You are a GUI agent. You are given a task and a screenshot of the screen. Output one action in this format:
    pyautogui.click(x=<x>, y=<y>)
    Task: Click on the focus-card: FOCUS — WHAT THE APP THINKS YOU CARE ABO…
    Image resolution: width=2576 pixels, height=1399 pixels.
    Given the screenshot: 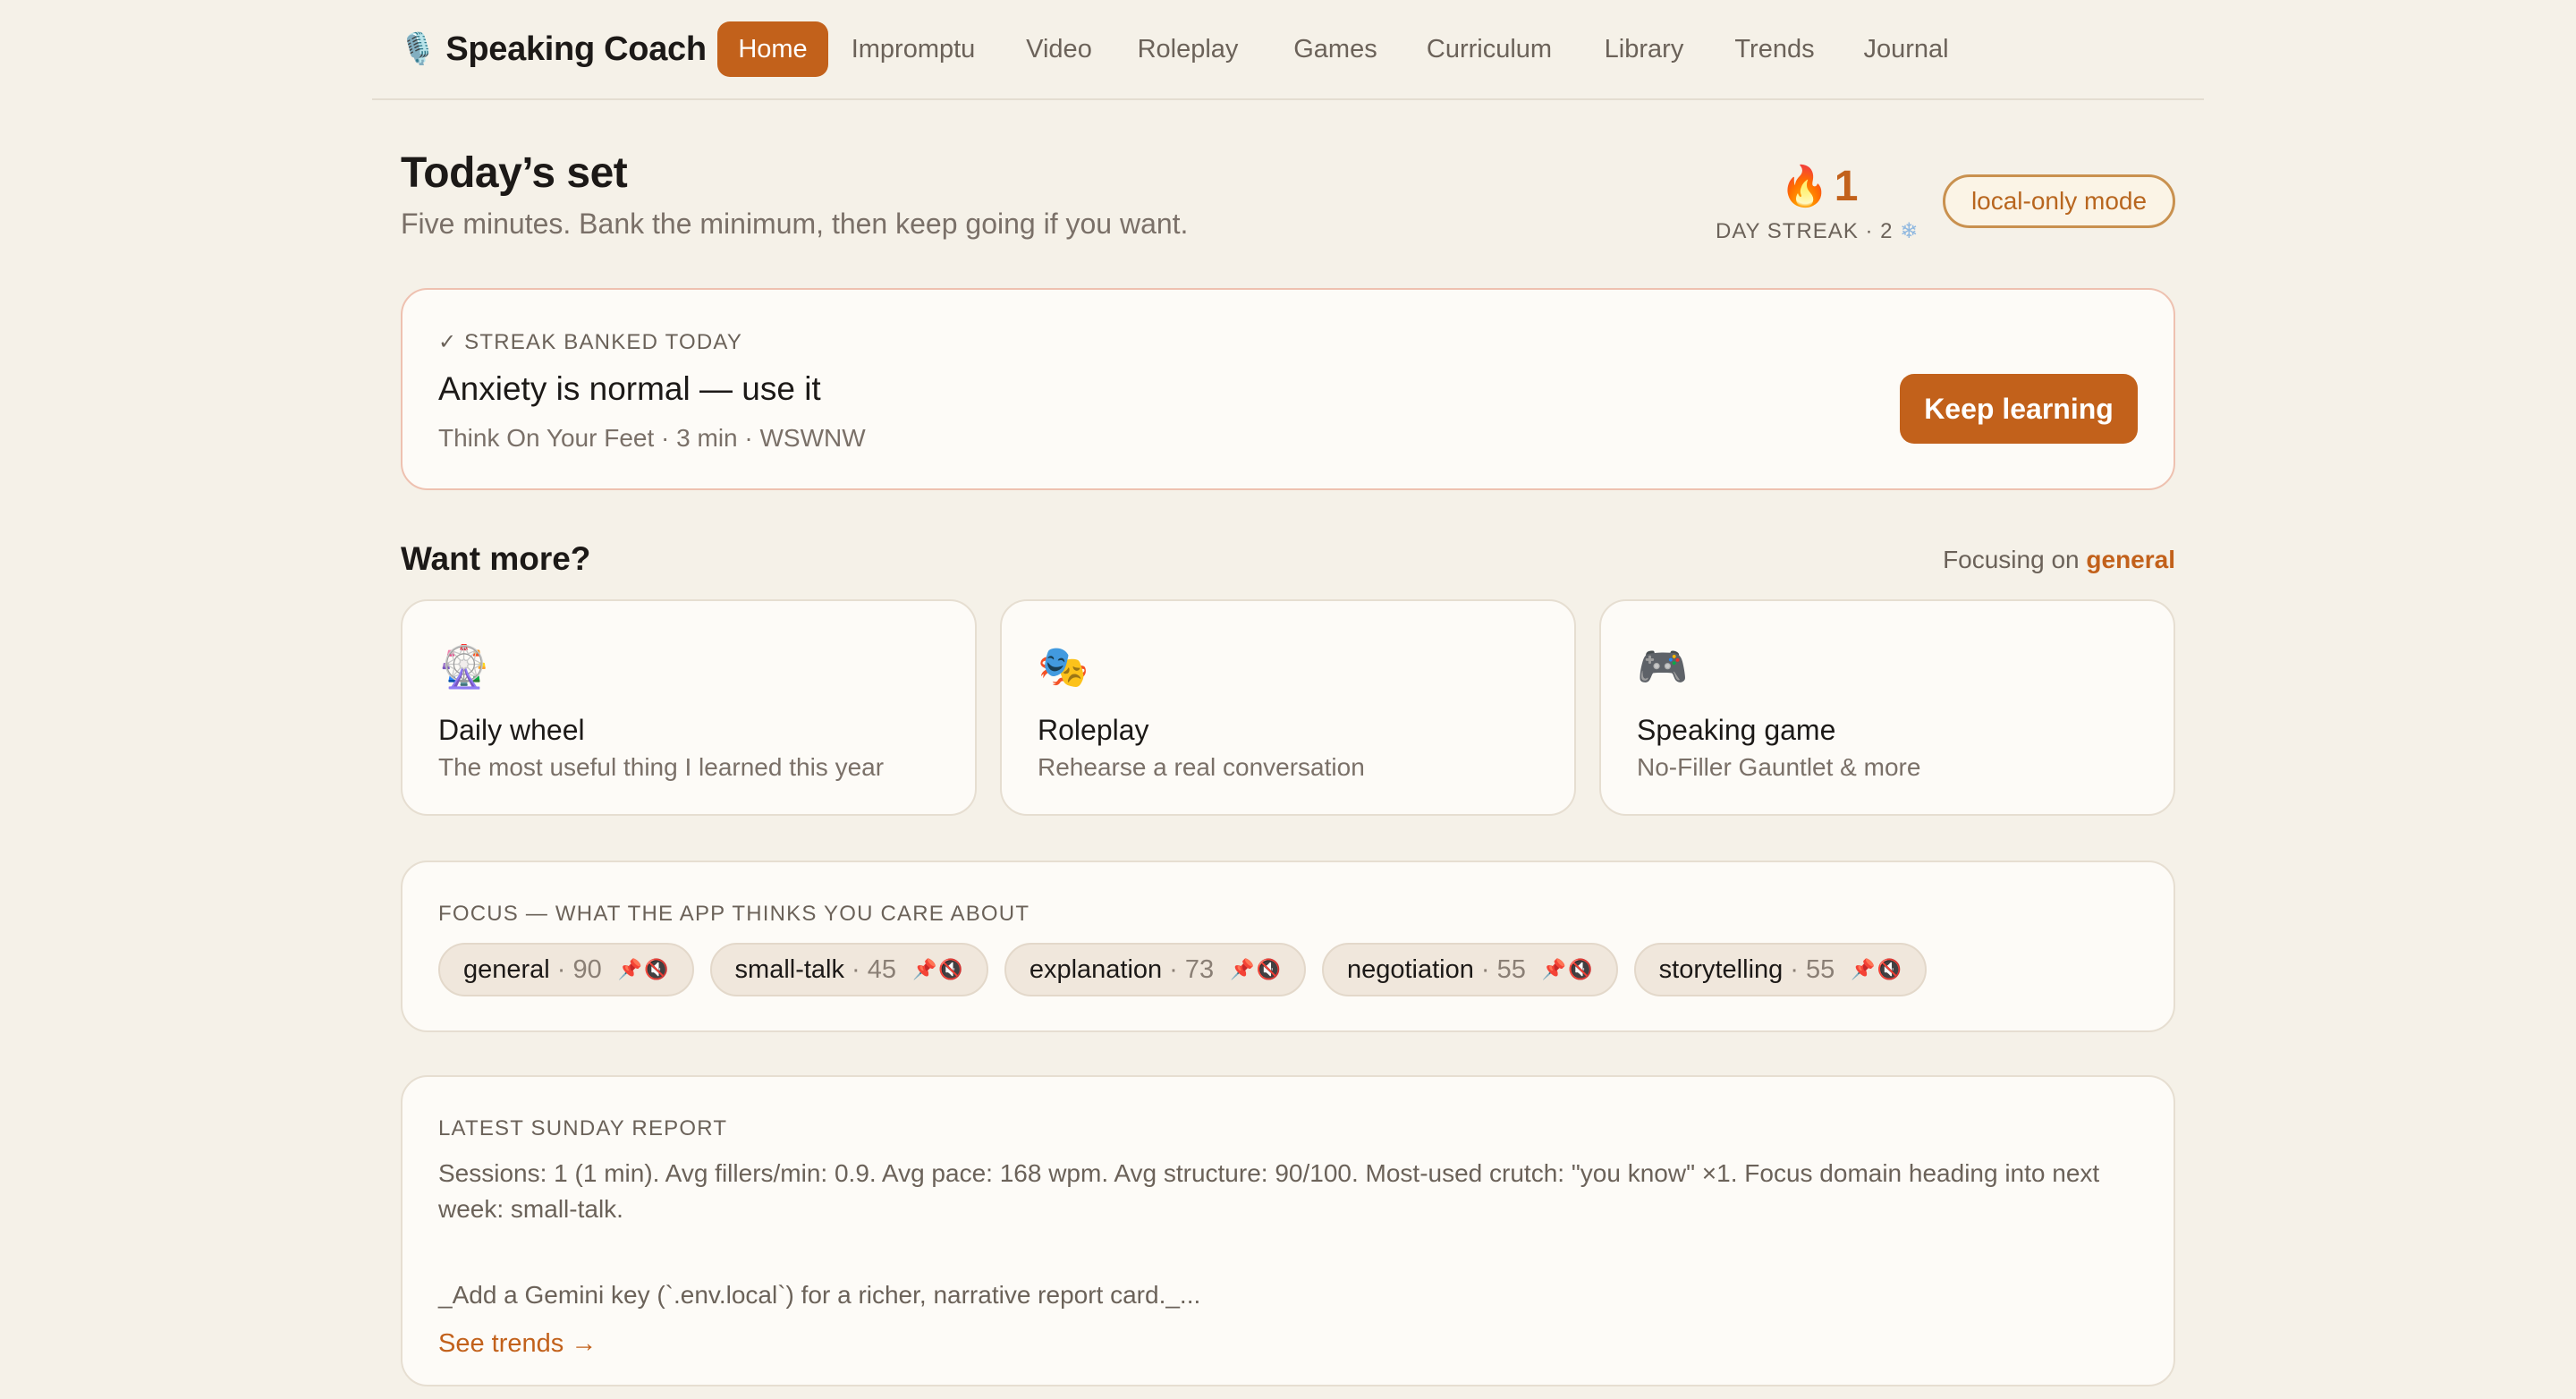 What is the action you would take?
    pyautogui.click(x=1288, y=946)
    